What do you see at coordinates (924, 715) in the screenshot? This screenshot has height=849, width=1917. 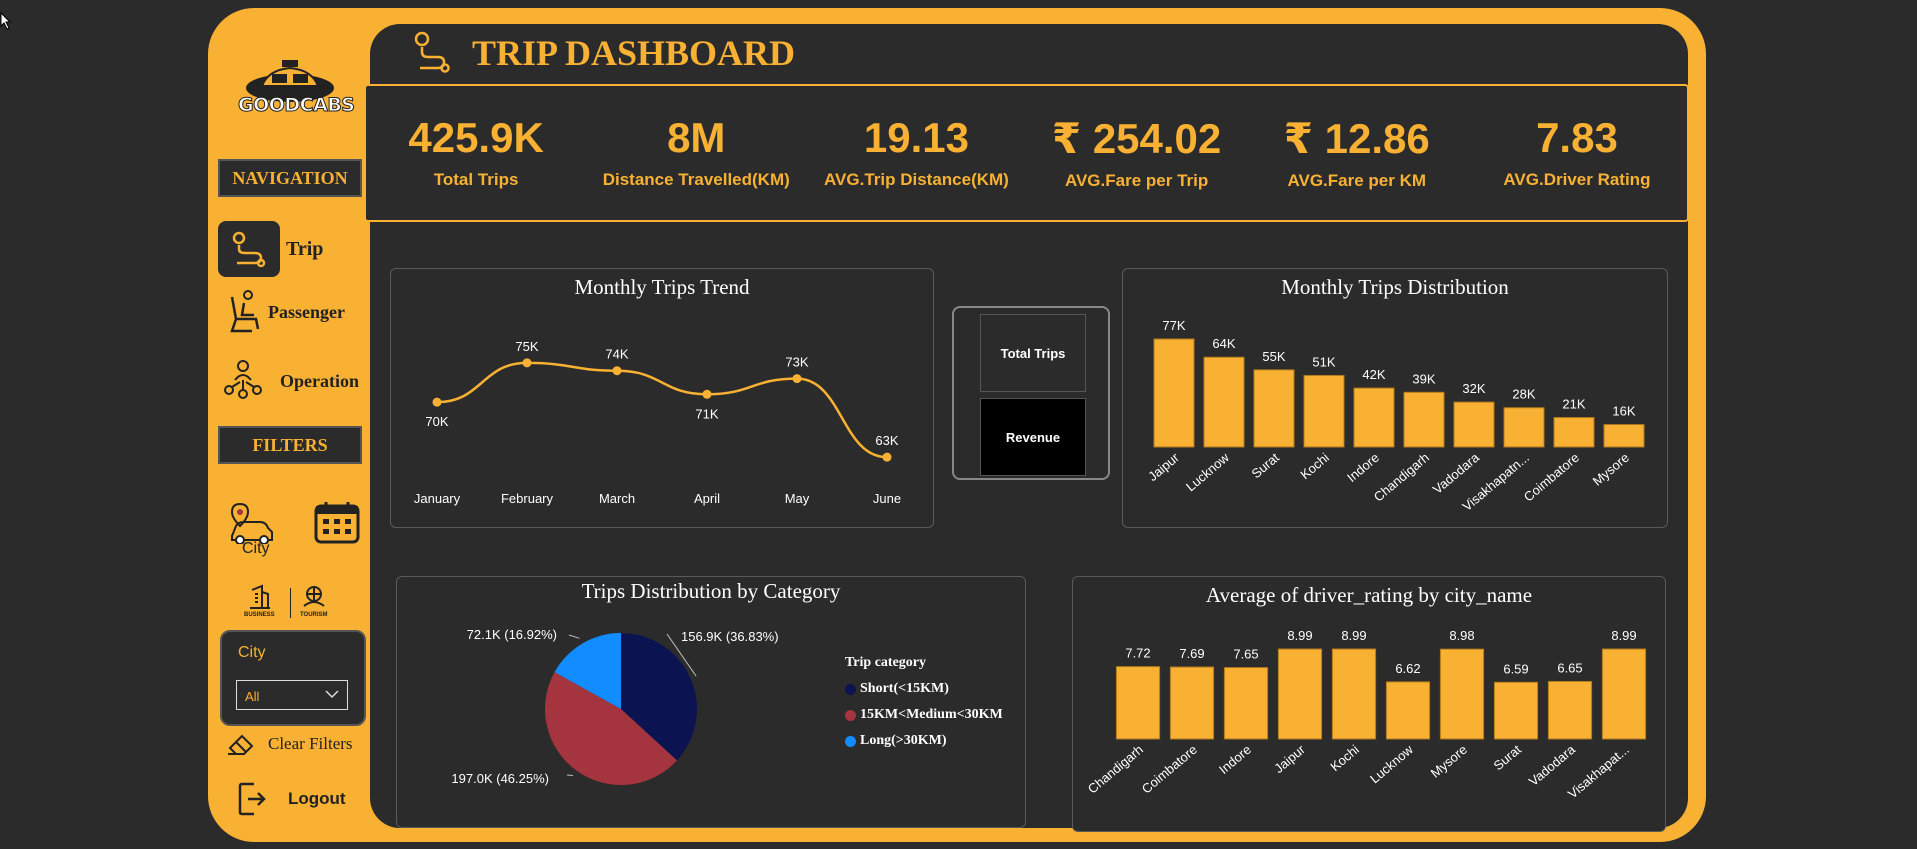 I see `legend-item-medium: 15KM<Medium<30KM` at bounding box center [924, 715].